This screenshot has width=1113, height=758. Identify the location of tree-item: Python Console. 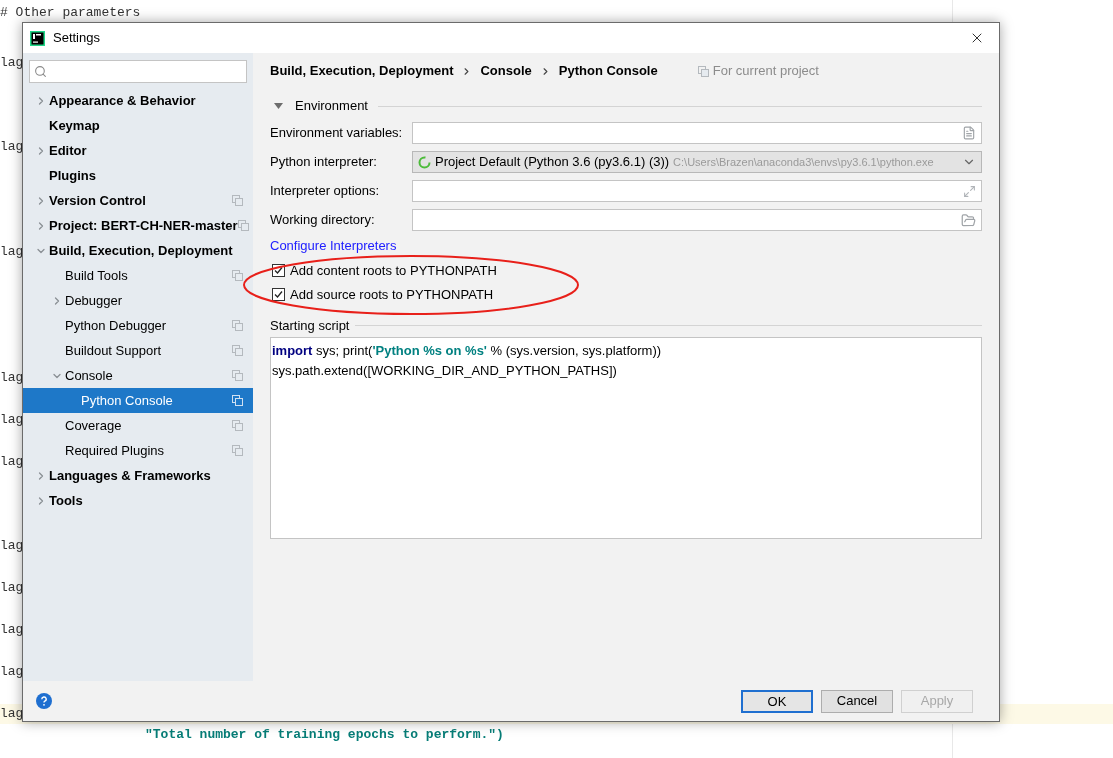
(138, 400).